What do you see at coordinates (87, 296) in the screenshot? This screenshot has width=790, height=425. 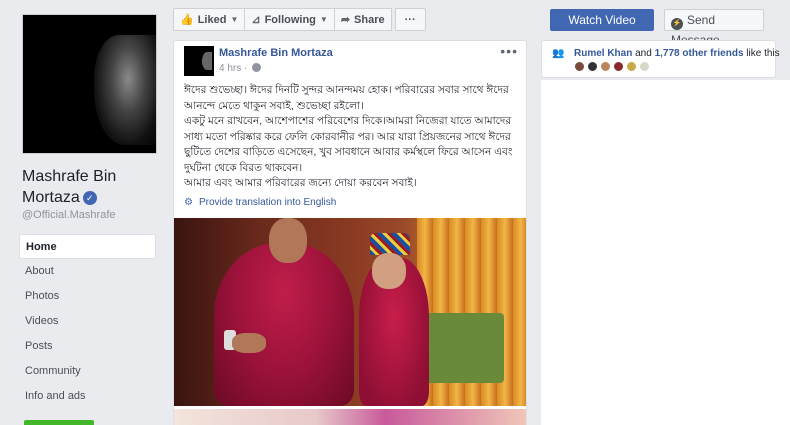 I see `nav-item-photos: Photos` at bounding box center [87, 296].